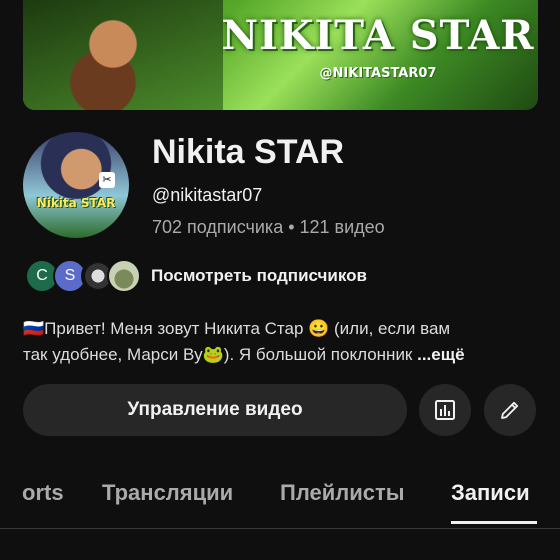 This screenshot has height=560, width=560. I want to click on tab-shorts: orts, so click(43, 493).